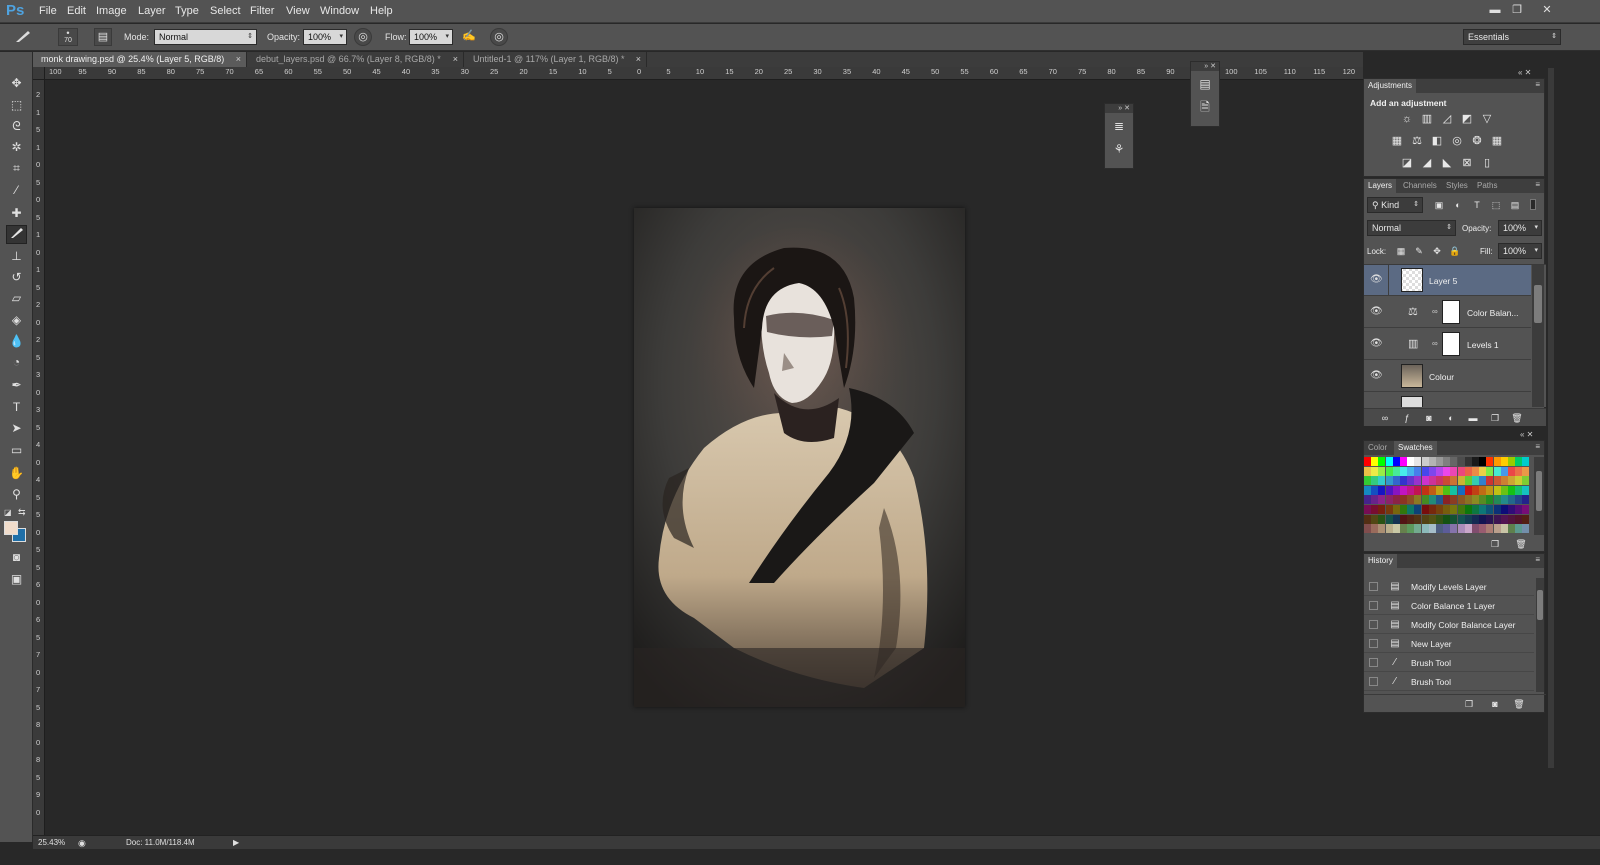 The image size is (1600, 865). What do you see at coordinates (1455, 251) in the screenshot?
I see `lock-all-icon: 🔒` at bounding box center [1455, 251].